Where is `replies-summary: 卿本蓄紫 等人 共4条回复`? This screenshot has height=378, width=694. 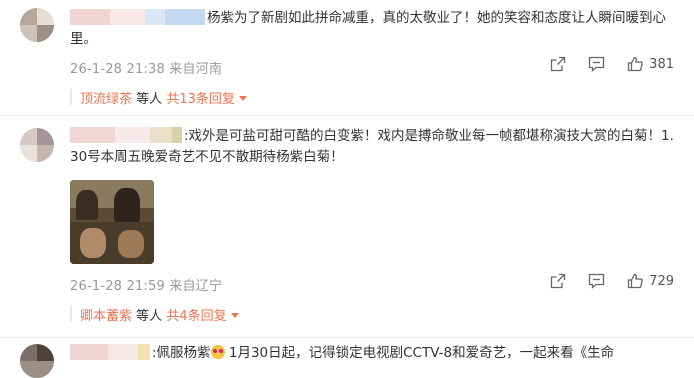
replies-summary: 卿本蓄紫 等人 共4条回复 is located at coordinates (370, 316).